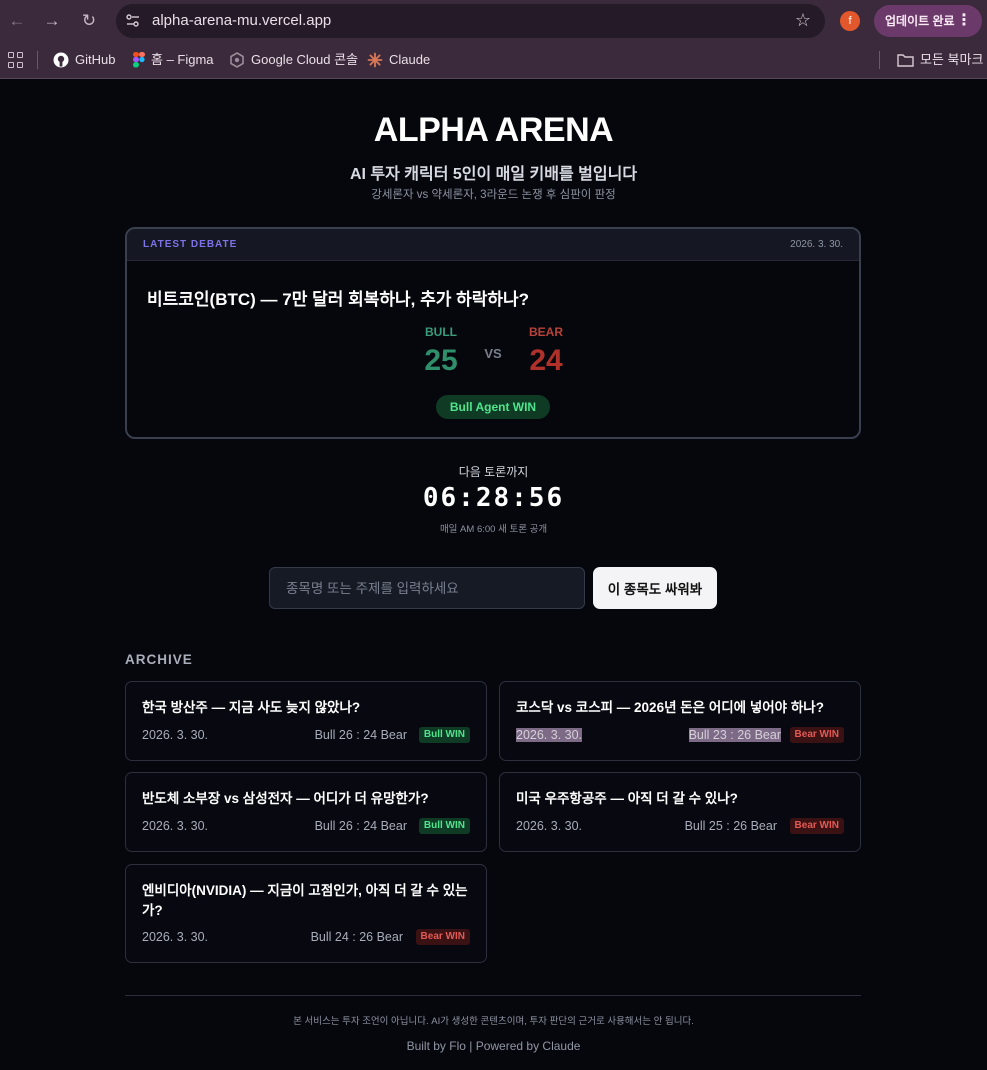 This screenshot has height=1070, width=987. I want to click on folder-icon, so click(905, 60).